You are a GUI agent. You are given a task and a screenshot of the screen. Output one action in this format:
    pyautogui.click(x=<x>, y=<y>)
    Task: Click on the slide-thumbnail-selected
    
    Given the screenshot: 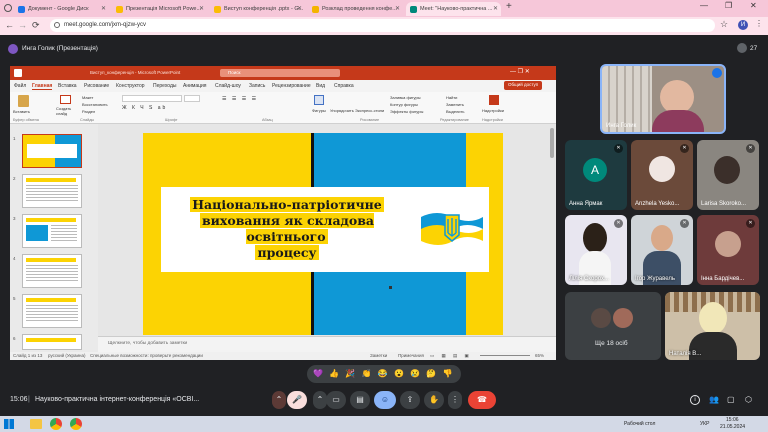 What is the action you would take?
    pyautogui.click(x=52, y=151)
    